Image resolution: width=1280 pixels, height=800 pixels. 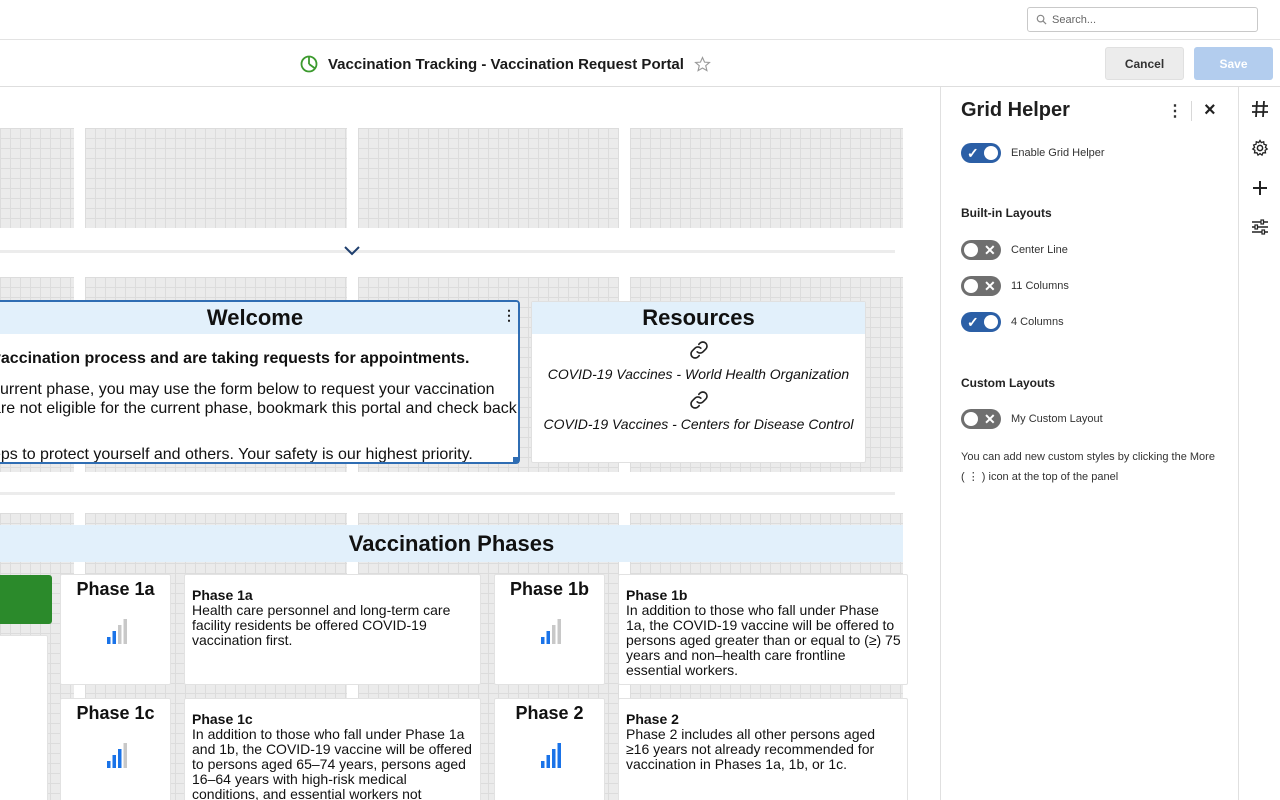 What do you see at coordinates (981, 250) in the screenshot?
I see `center-line-toggle: ✕` at bounding box center [981, 250].